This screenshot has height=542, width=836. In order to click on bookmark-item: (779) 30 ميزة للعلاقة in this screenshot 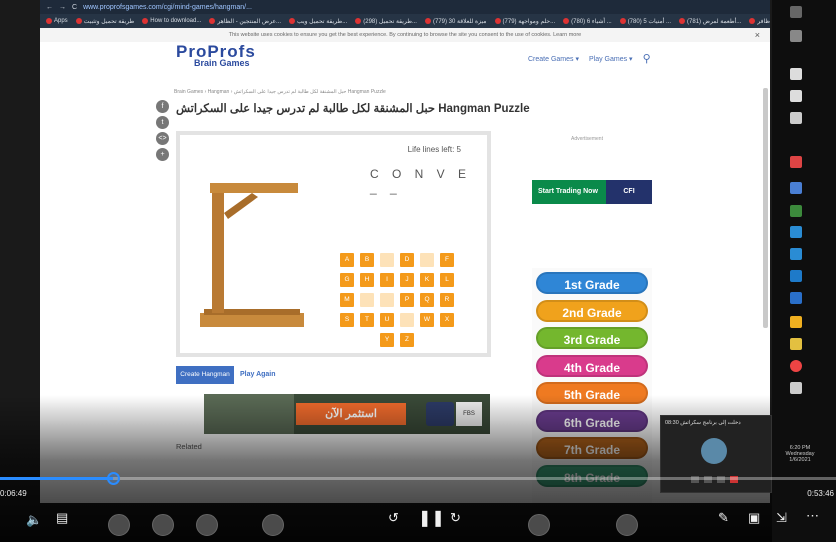, I will do `click(455, 21)`.